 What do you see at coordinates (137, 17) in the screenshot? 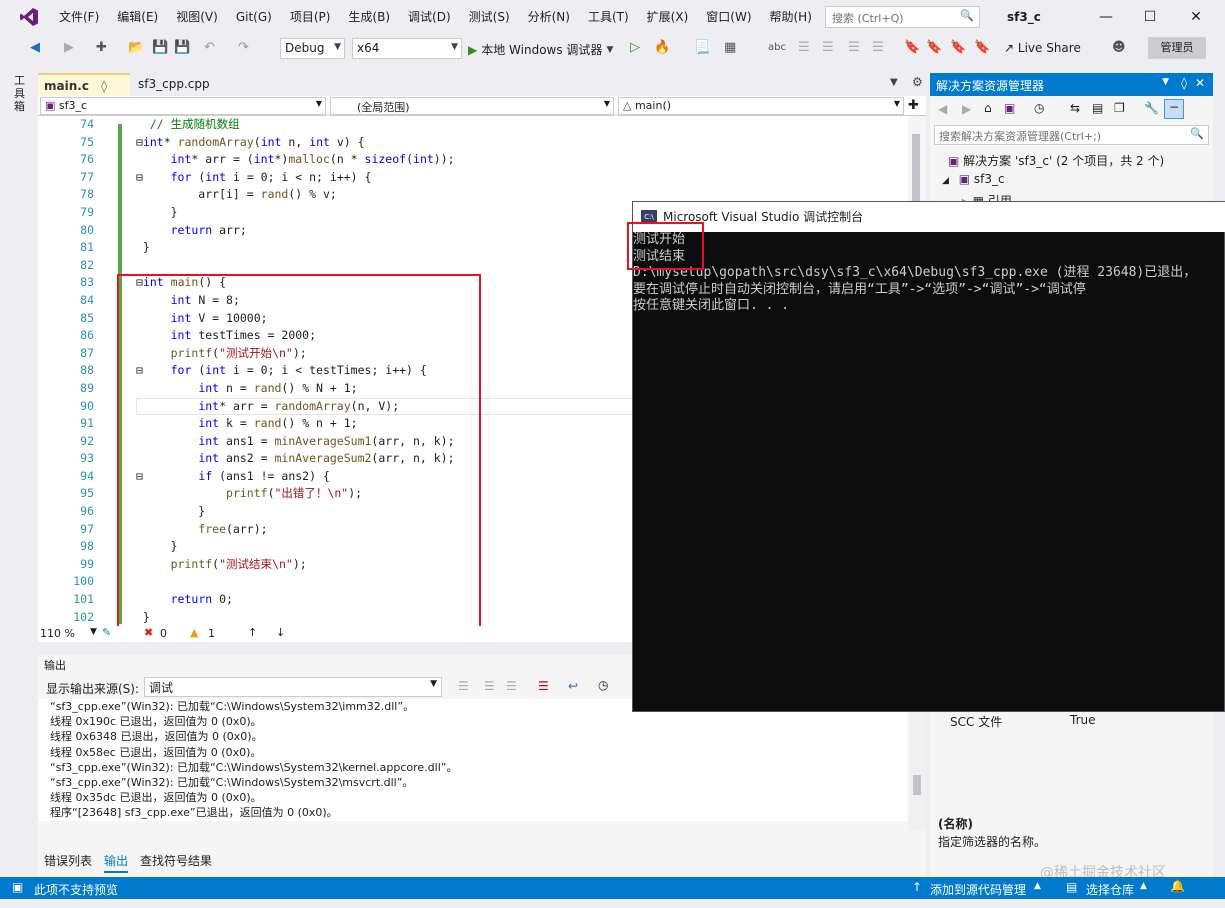
I see `menu-edit: 编辑(E)` at bounding box center [137, 17].